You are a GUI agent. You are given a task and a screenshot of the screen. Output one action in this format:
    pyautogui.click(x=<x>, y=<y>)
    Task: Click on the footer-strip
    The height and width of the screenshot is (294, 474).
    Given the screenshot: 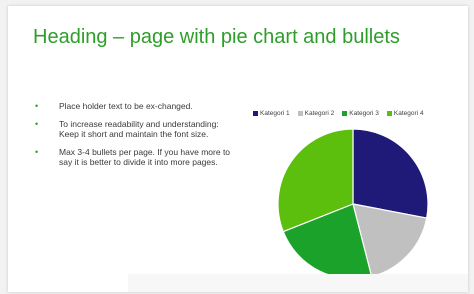 What is the action you would take?
    pyautogui.click(x=298, y=283)
    